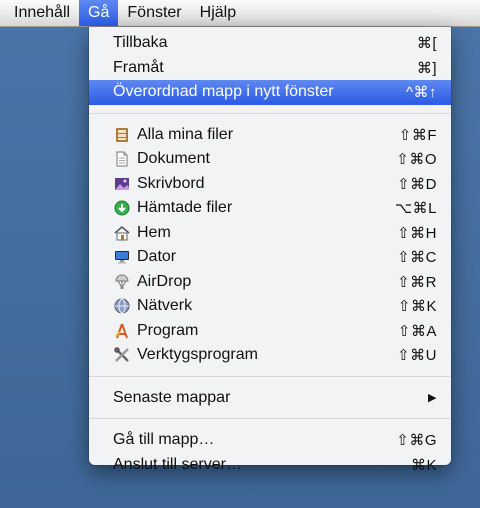  Describe the element at coordinates (122, 233) in the screenshot. I see `home-icon` at that location.